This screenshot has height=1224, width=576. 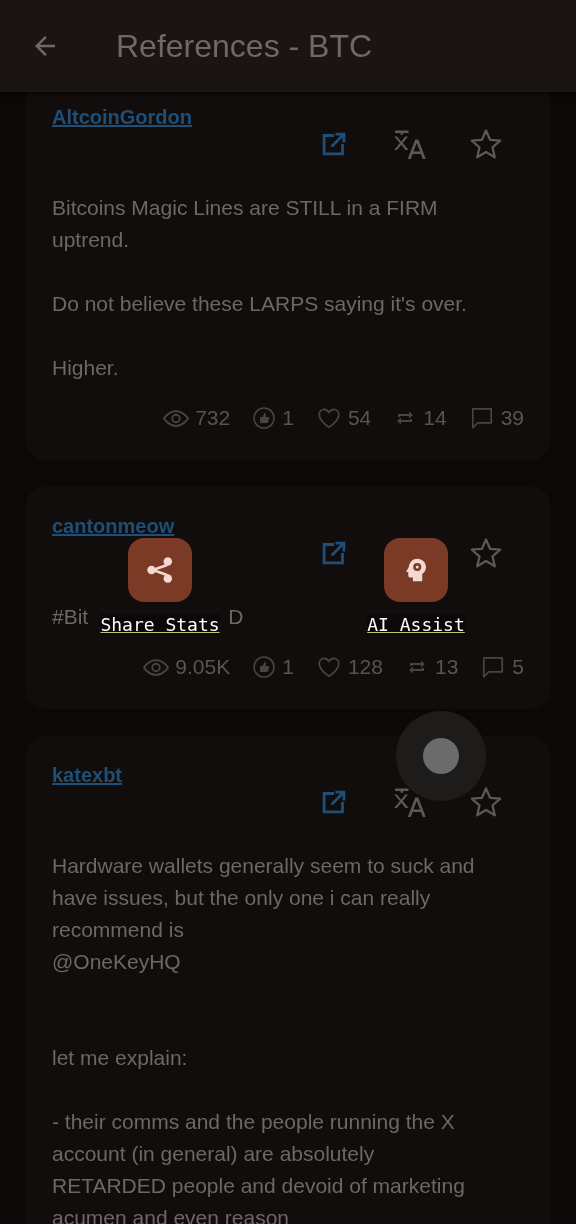 What do you see at coordinates (435, 418) in the screenshot?
I see `stat-count: 14` at bounding box center [435, 418].